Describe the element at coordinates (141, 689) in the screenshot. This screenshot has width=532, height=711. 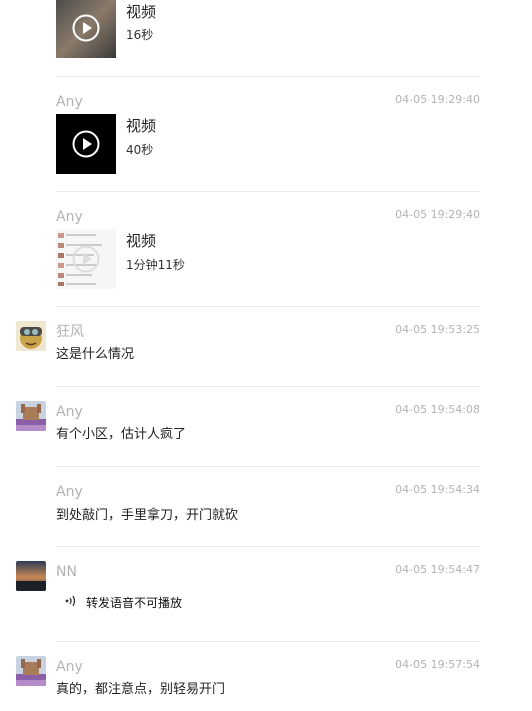
I see `message-text: 真的，都注意点，别轻易开门` at that location.